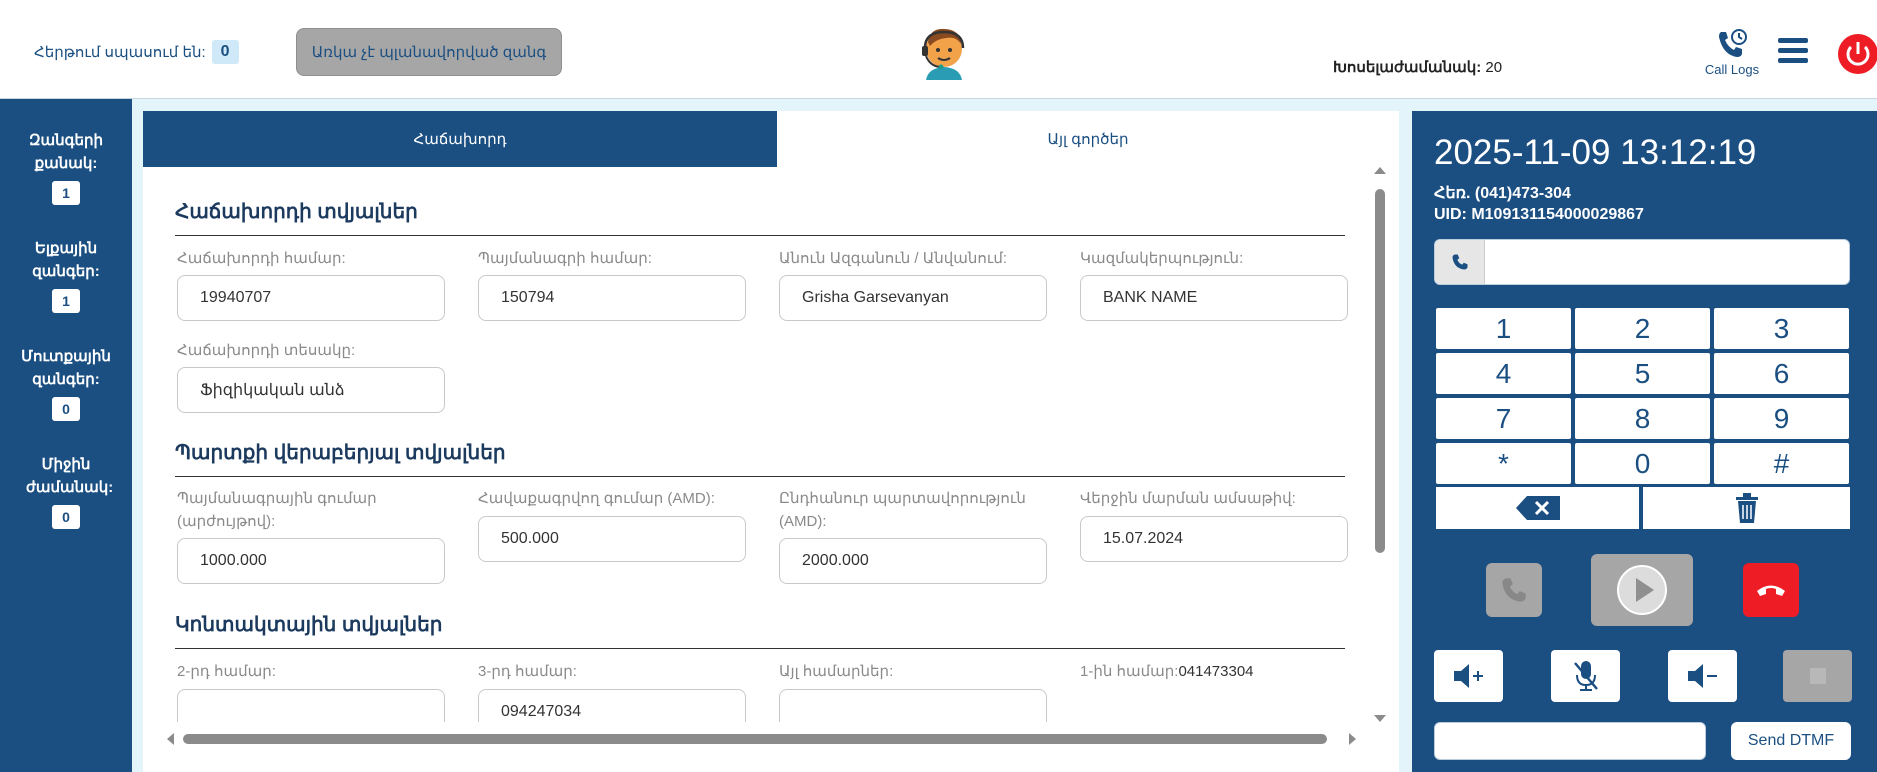 The width and height of the screenshot is (1877, 772). I want to click on third-number-field: 094247034, so click(612, 705).